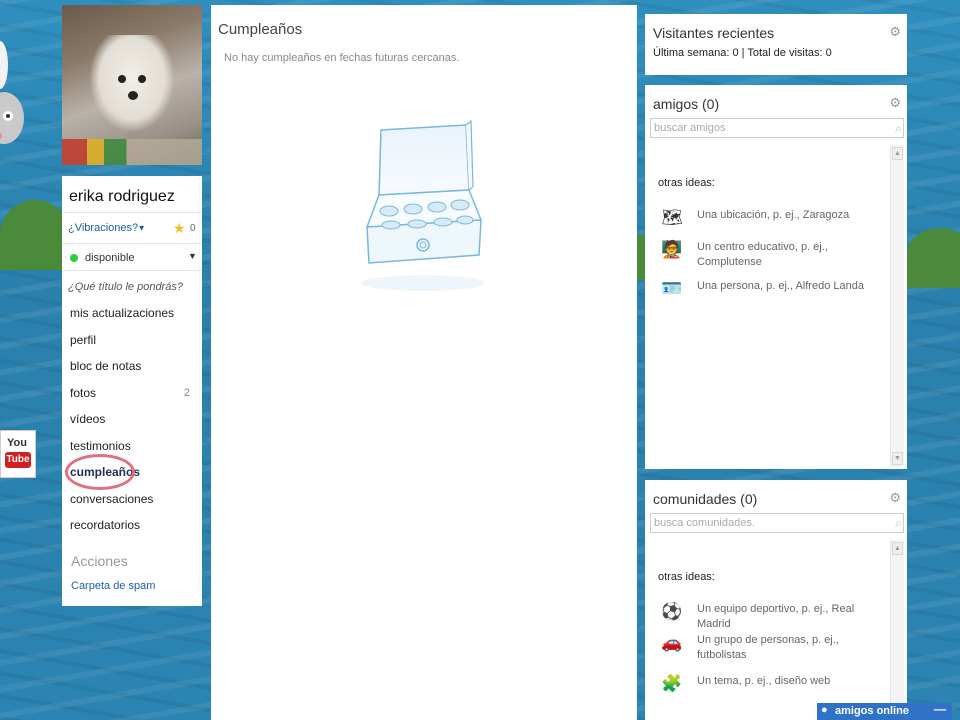 The width and height of the screenshot is (960, 720). I want to click on idea-text: Un tema, p. ej., diseño web, so click(764, 681).